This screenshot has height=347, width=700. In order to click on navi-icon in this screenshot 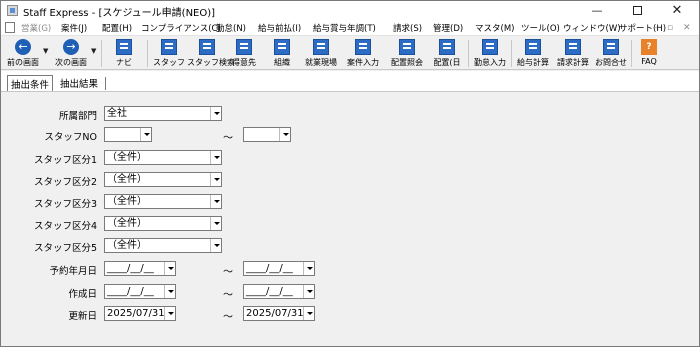, I will do `click(124, 47)`.